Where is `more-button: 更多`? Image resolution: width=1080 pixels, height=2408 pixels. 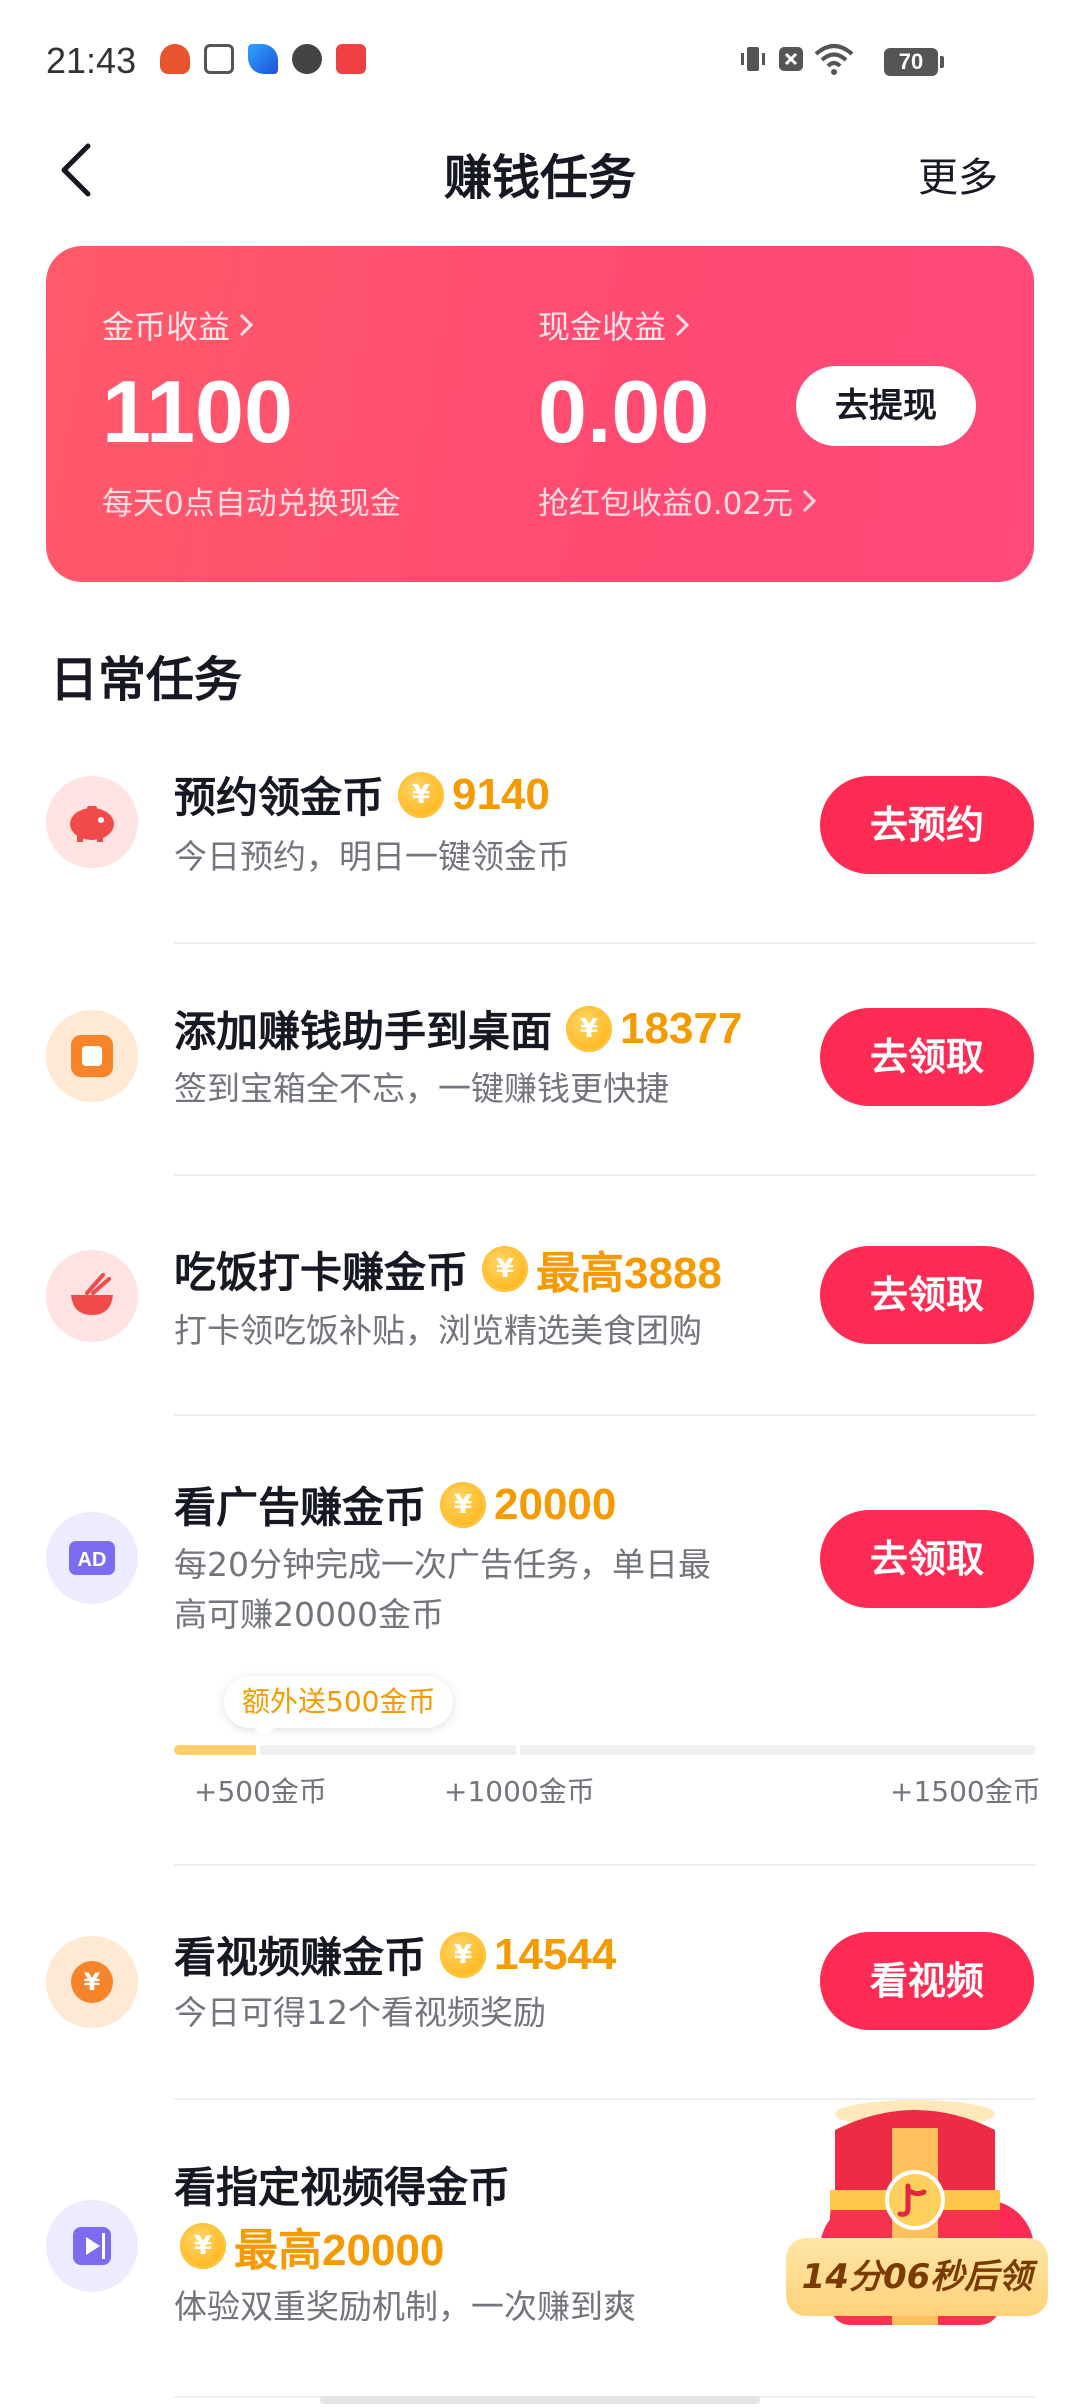 more-button: 更多 is located at coordinates (958, 174).